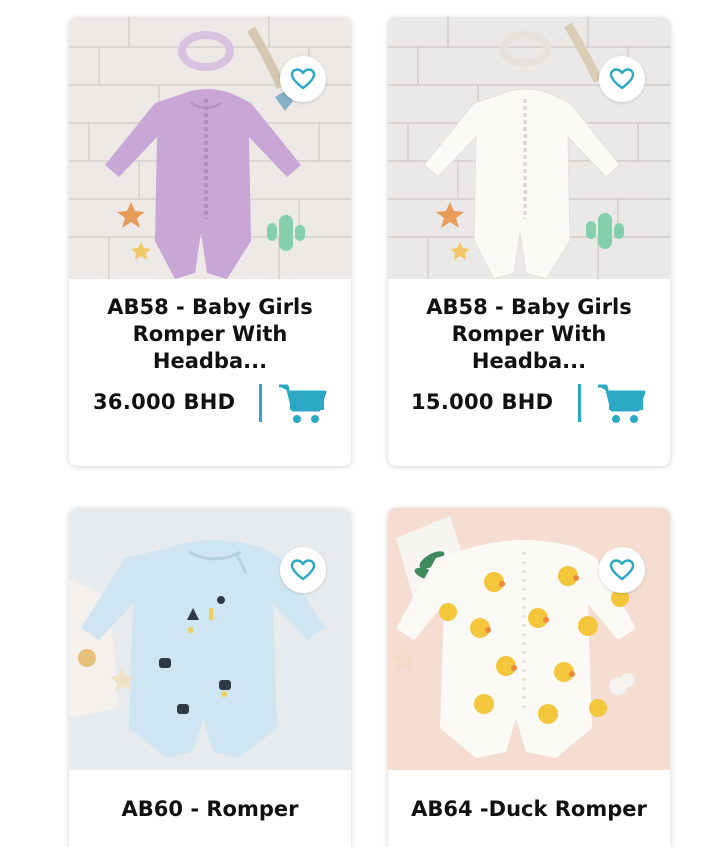  Describe the element at coordinates (529, 809) in the screenshot. I see `product-title: AB64 -Duck Romper` at that location.